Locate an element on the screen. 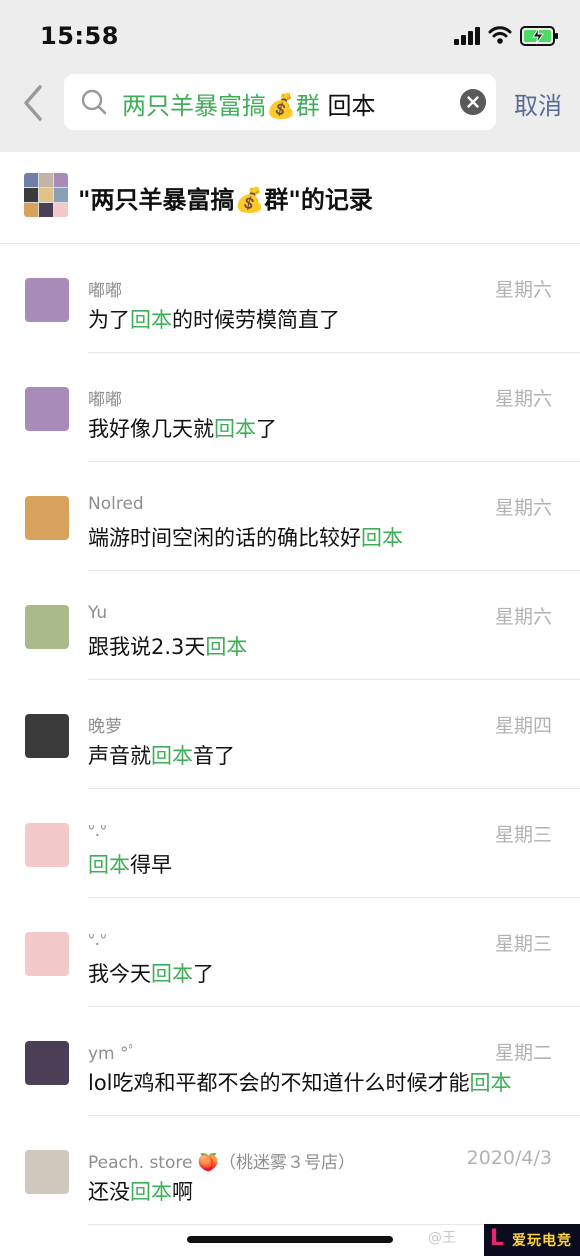 The image size is (580, 1256). list-item: Nolred 星期六 端游时间空闲的话的确比较好回本 is located at coordinates (290, 516).